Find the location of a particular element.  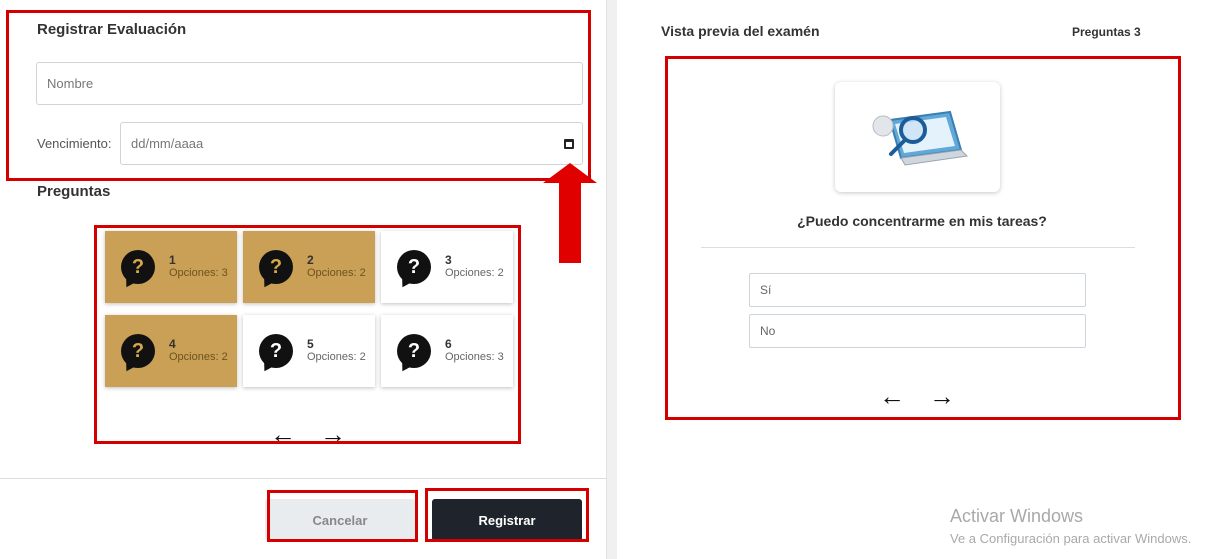

form-highlight-box is located at coordinates (298, 95).